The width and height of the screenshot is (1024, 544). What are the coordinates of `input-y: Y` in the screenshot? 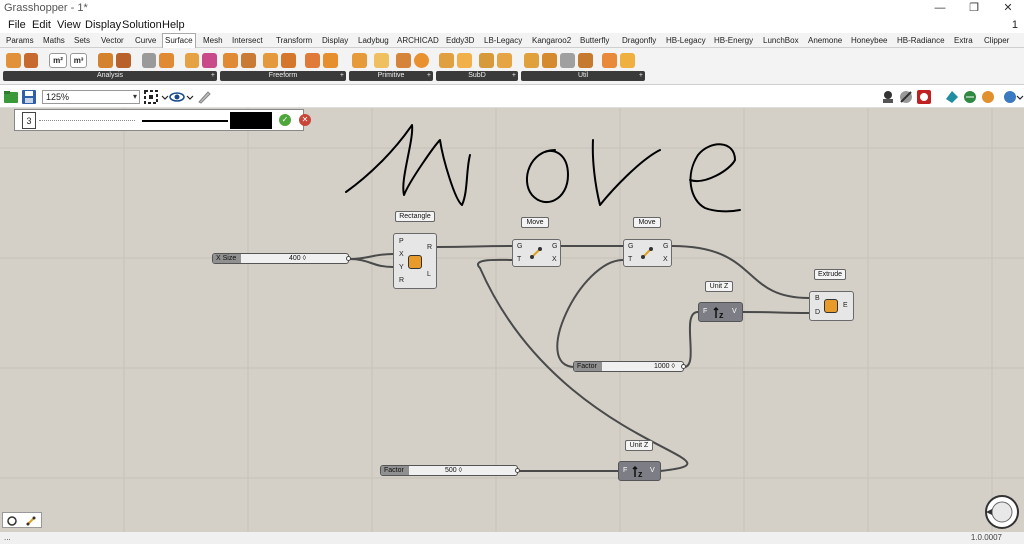 It's located at (401, 267).